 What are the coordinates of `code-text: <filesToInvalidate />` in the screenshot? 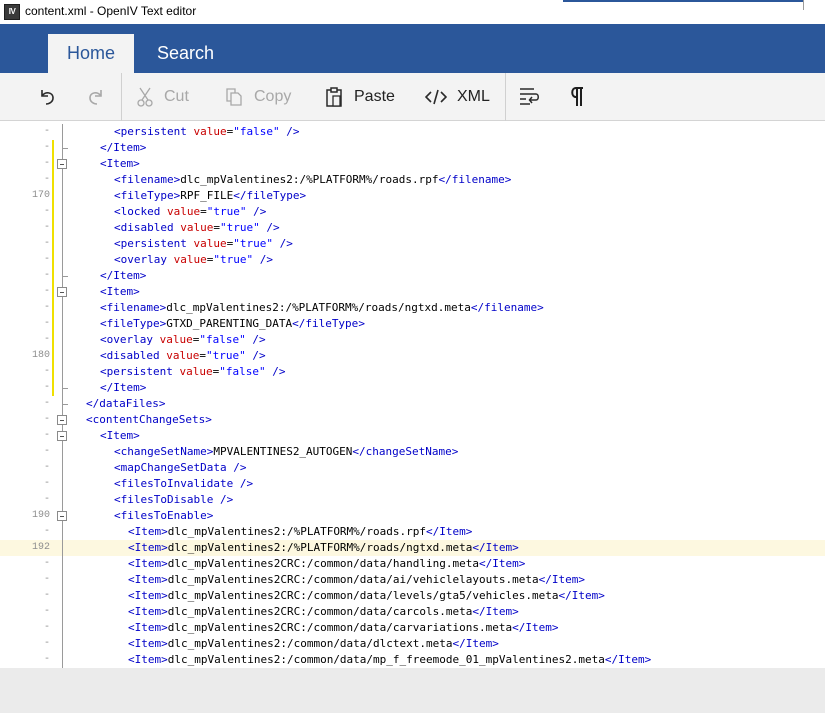 It's located at (184, 483).